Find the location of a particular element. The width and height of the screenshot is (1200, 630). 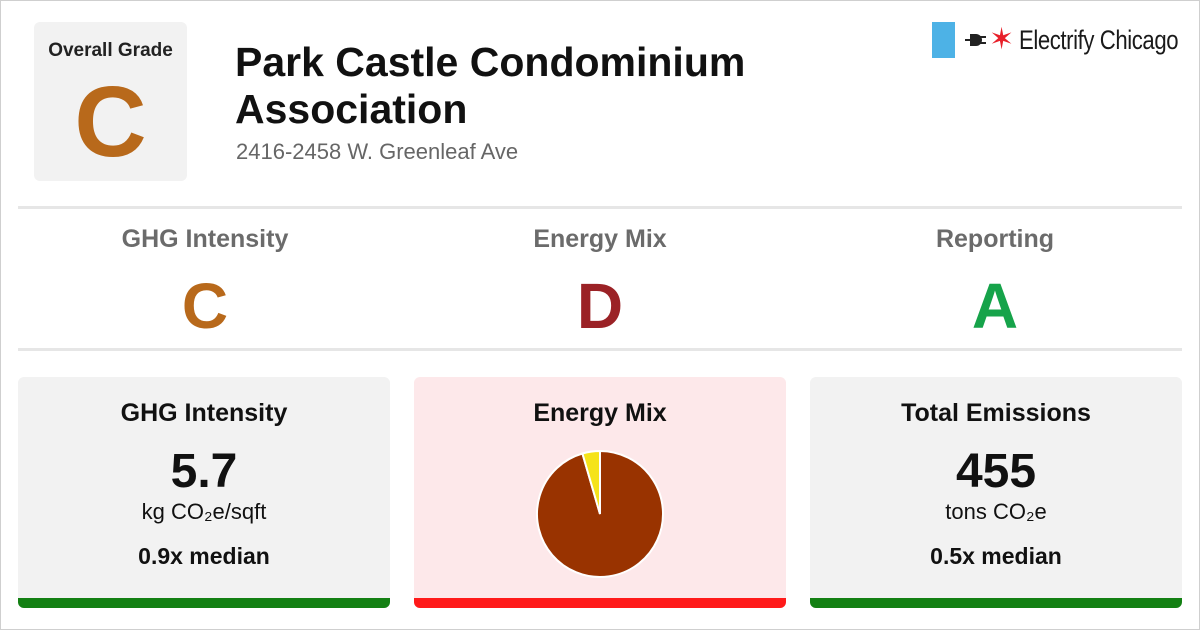

building-name: Park Castle Condominium Association is located at coordinates (490, 85).